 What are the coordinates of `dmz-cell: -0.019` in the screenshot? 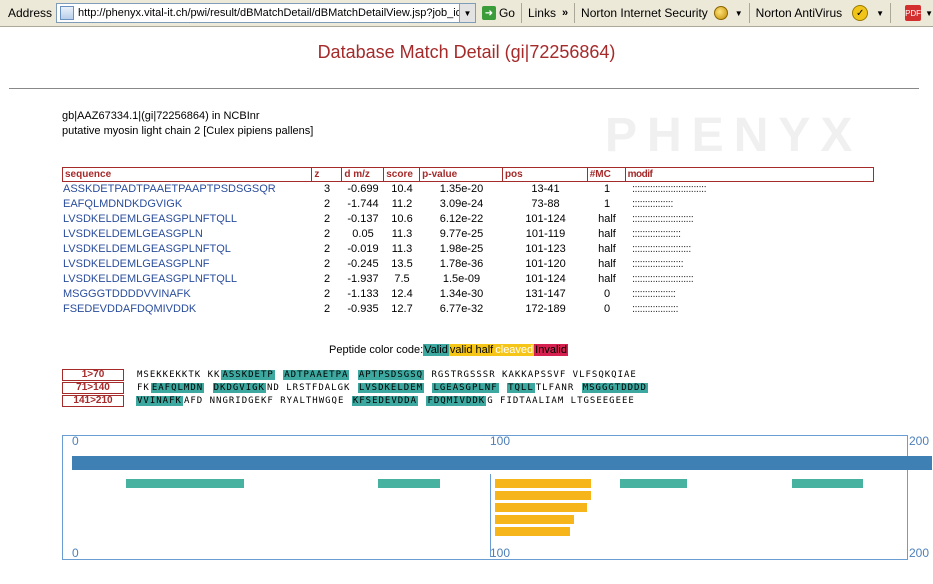 It's located at (363, 249).